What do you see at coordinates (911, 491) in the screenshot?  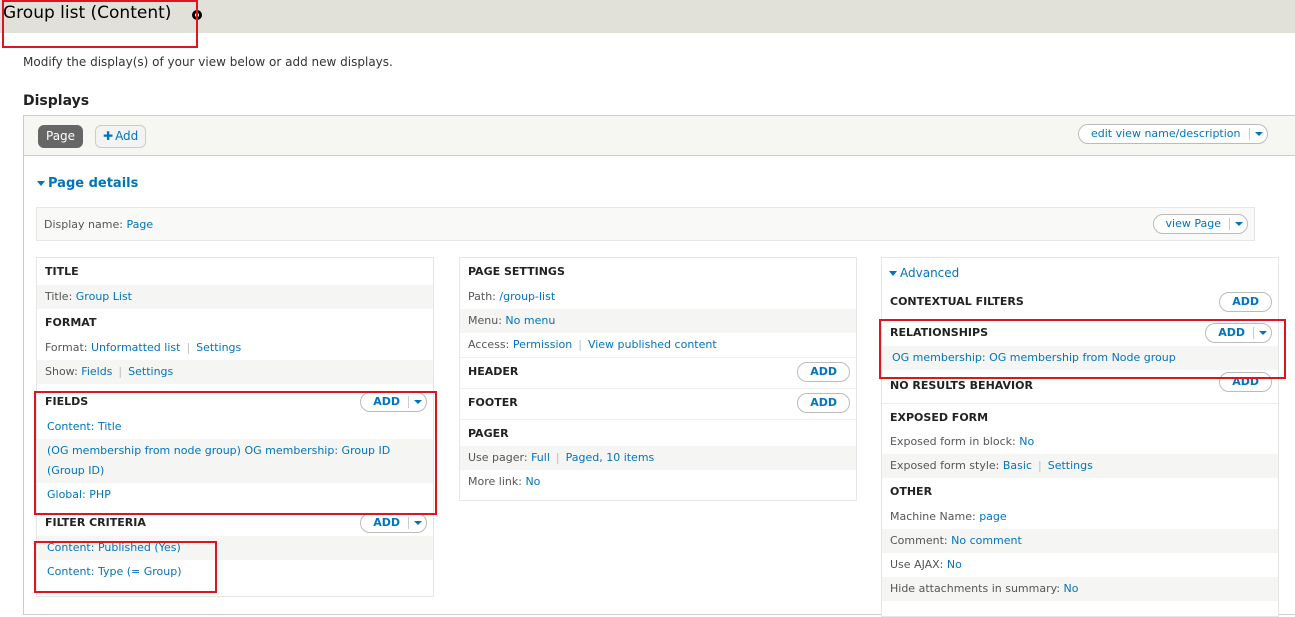 I see `section-other: OTHER` at bounding box center [911, 491].